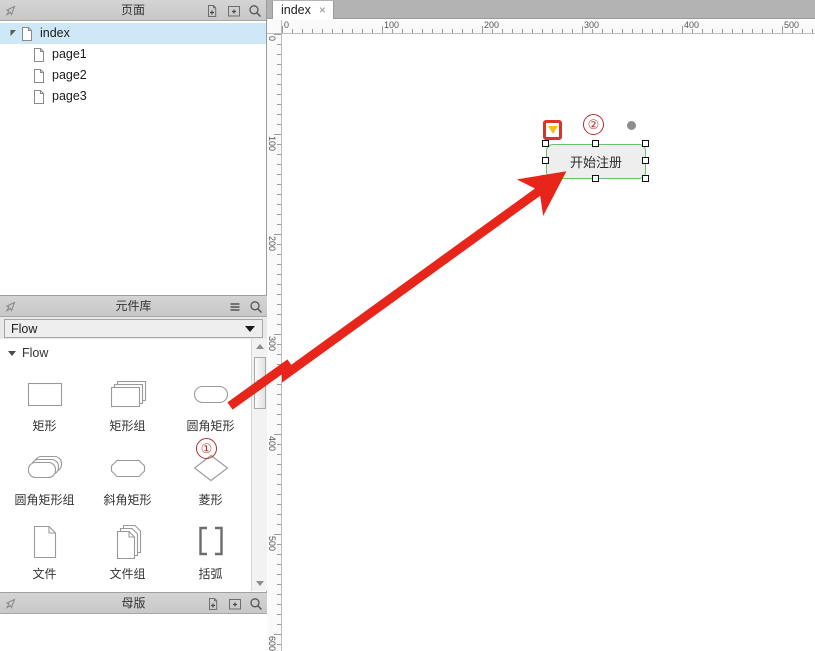  I want to click on widget-group-label: Flow, so click(35, 353).